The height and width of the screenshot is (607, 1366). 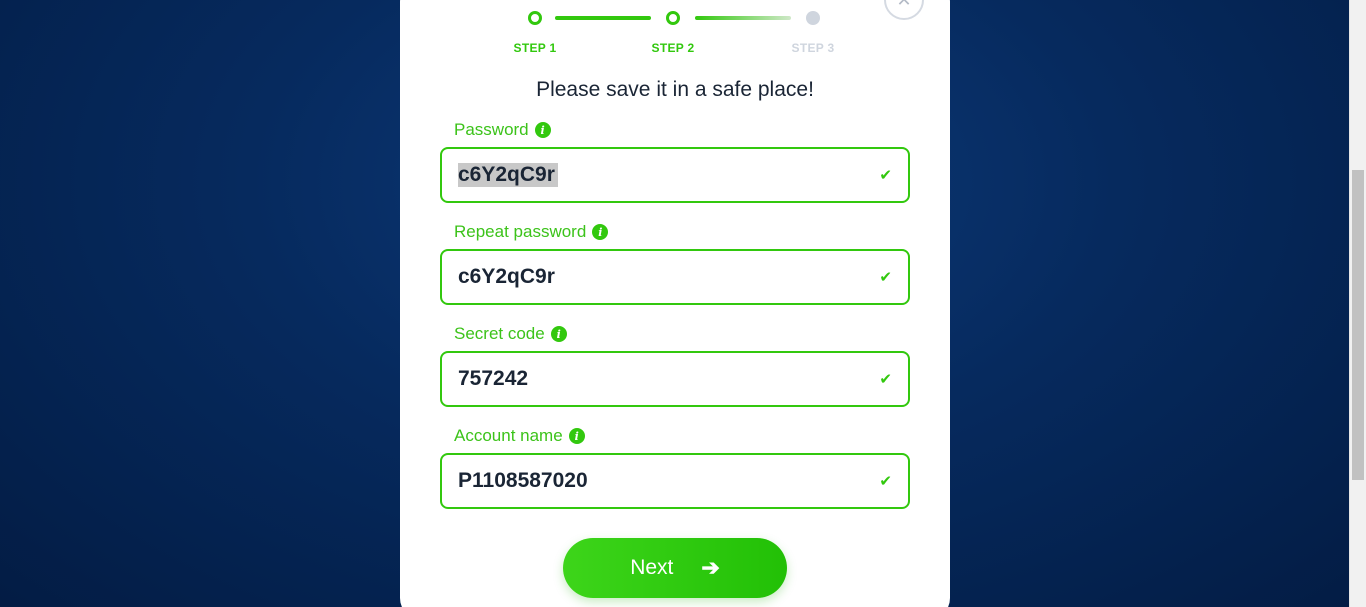 I want to click on step-1-connector, so click(x=603, y=18).